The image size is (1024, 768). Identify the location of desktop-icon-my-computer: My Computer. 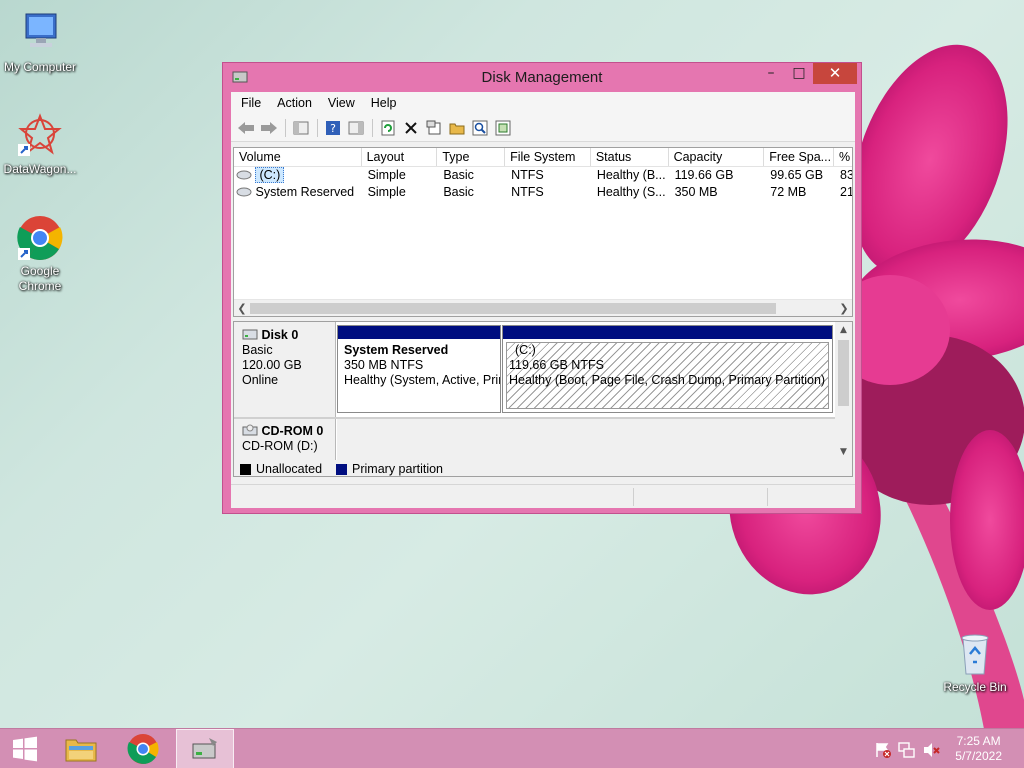
(40, 42).